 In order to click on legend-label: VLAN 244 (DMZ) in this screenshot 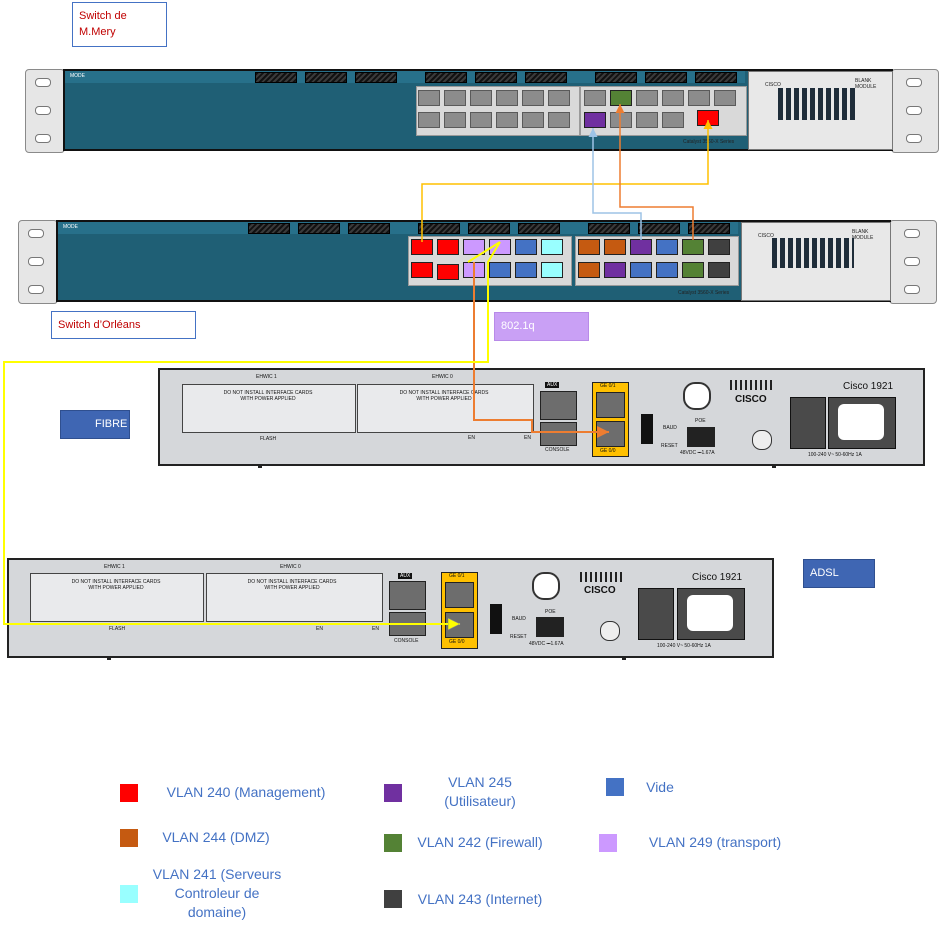, I will do `click(216, 837)`.